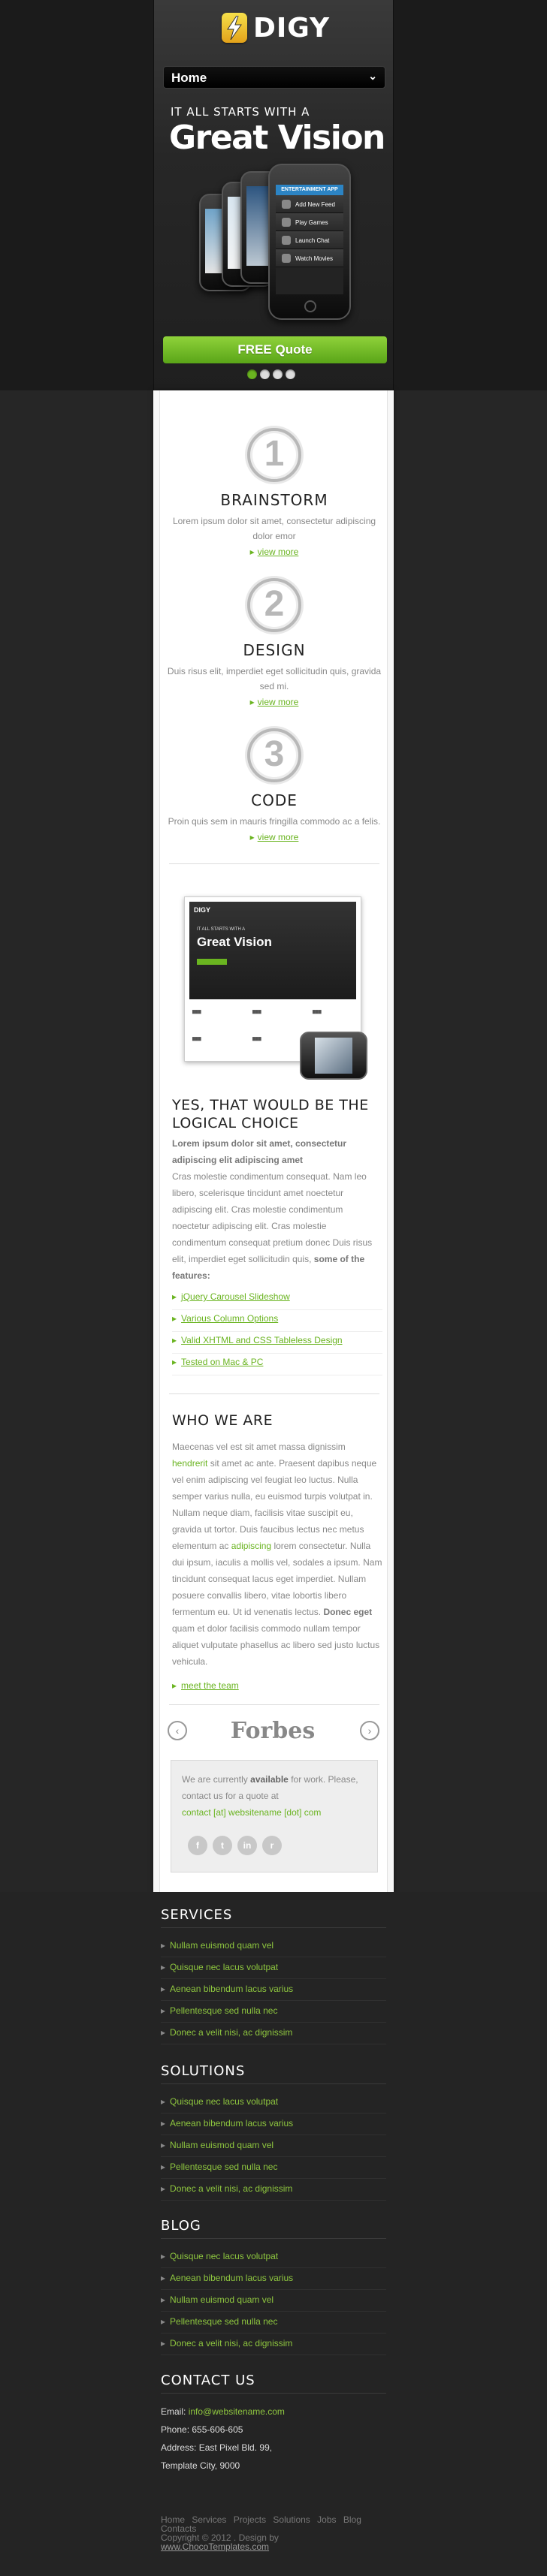 The height and width of the screenshot is (2576, 547). Describe the element at coordinates (369, 1730) in the screenshot. I see `next-arrow-icon: ›` at that location.